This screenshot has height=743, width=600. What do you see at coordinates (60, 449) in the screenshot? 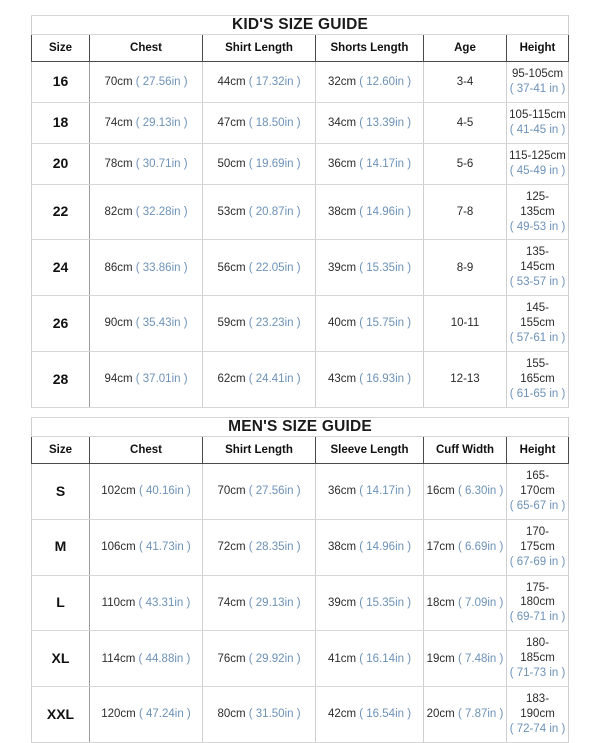
I see `mens-col-size: Size` at bounding box center [60, 449].